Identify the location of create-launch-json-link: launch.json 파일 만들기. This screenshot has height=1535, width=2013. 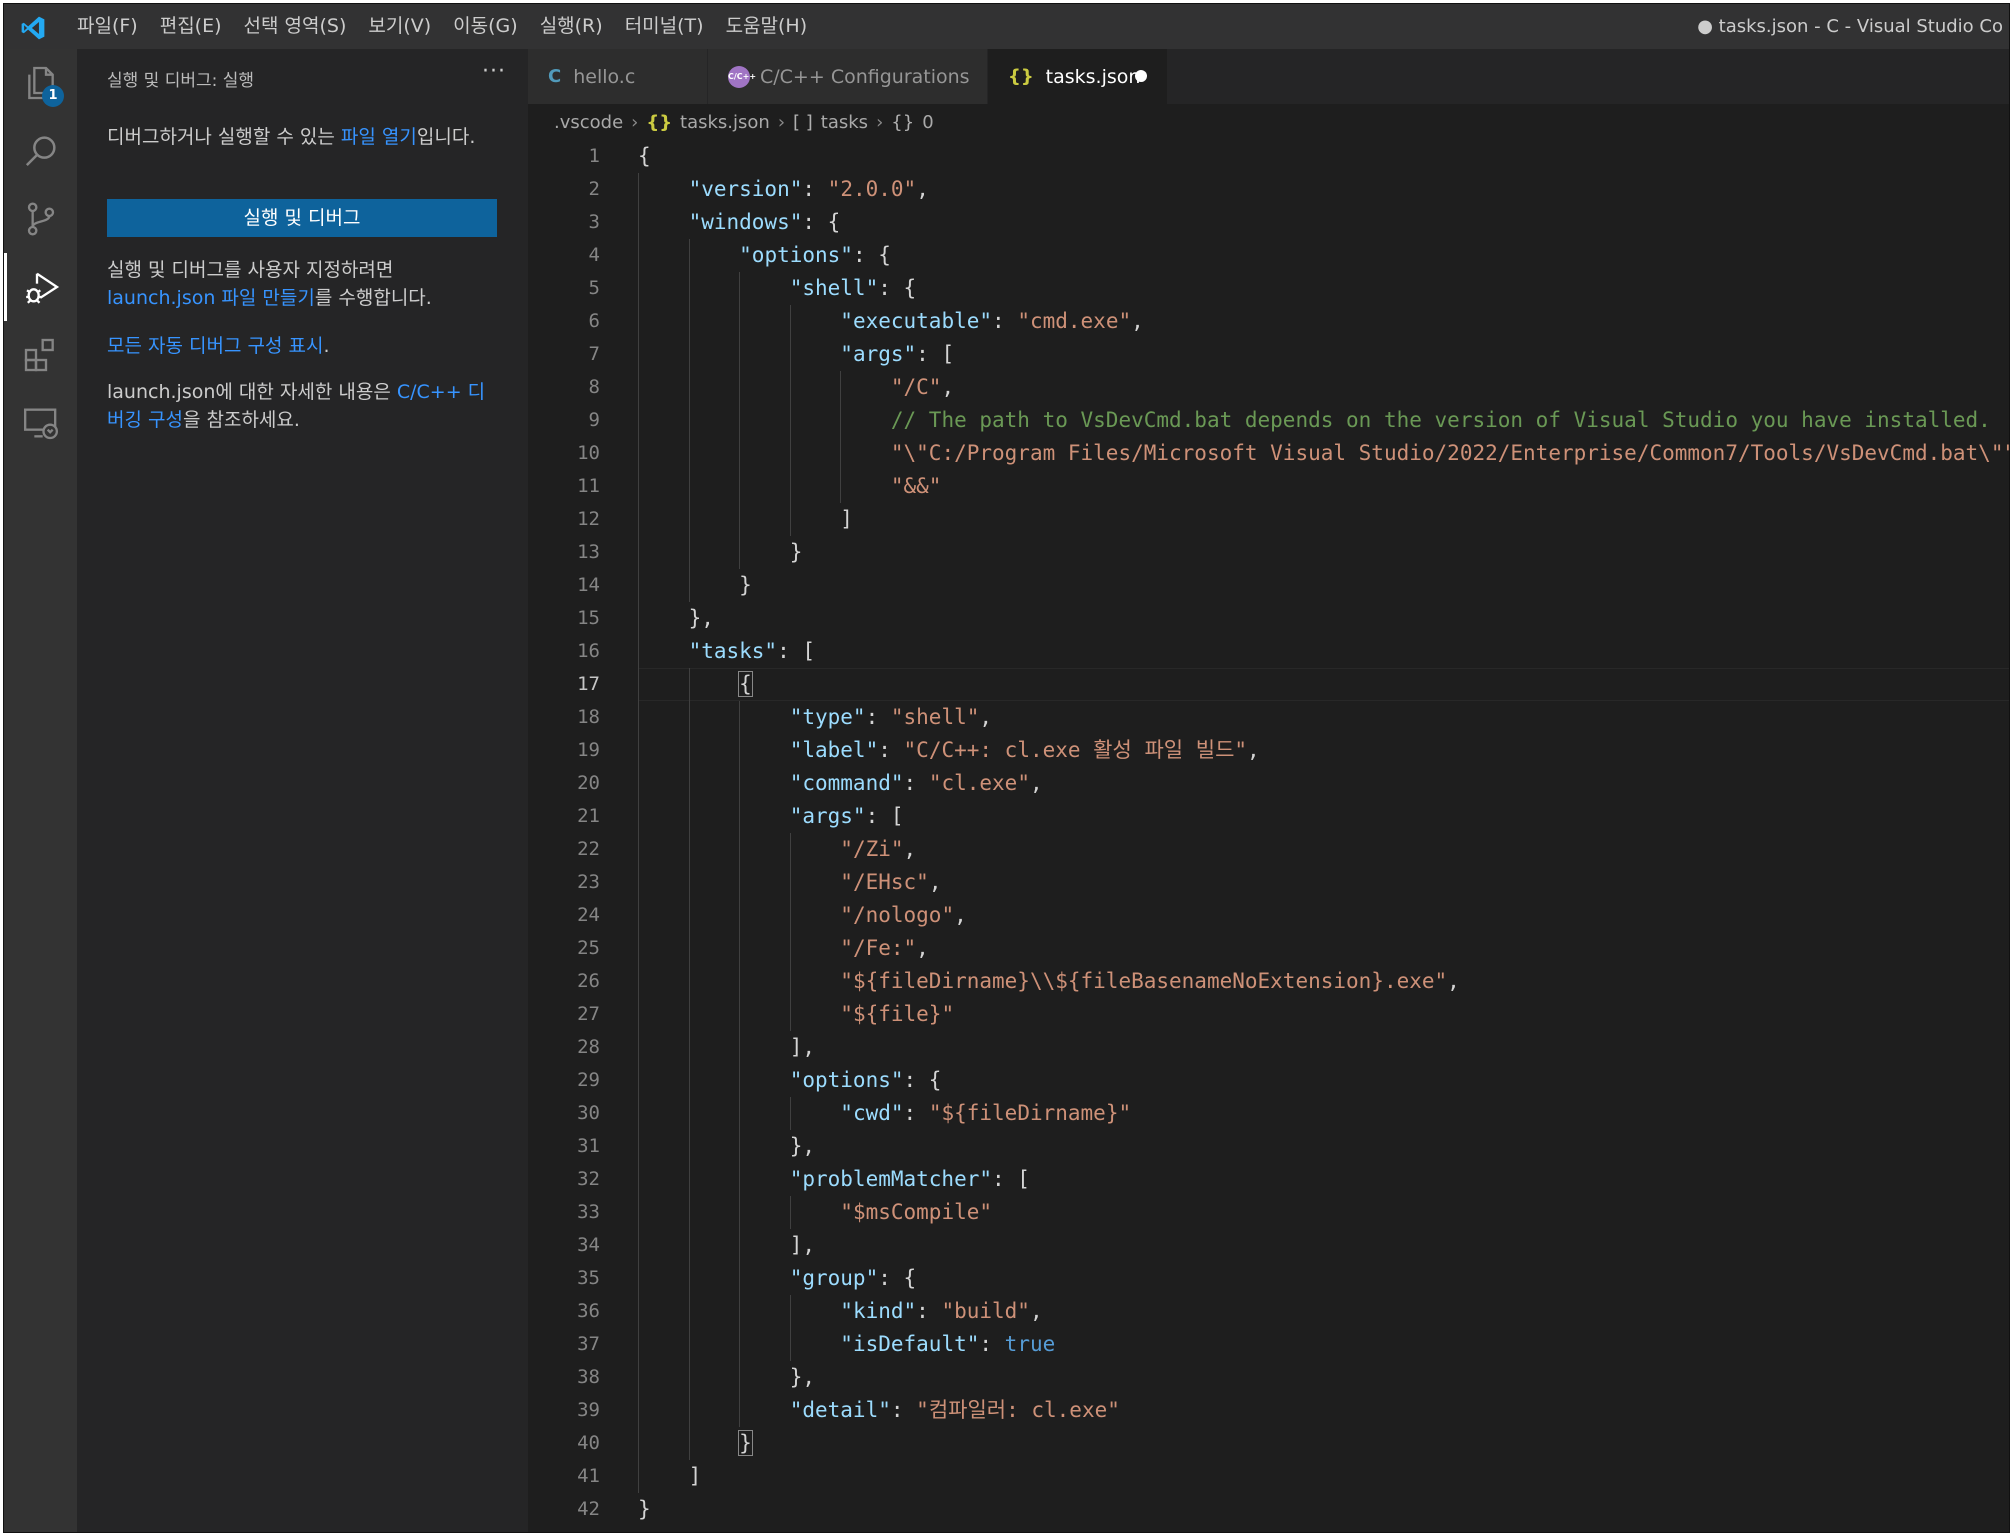
(211, 298).